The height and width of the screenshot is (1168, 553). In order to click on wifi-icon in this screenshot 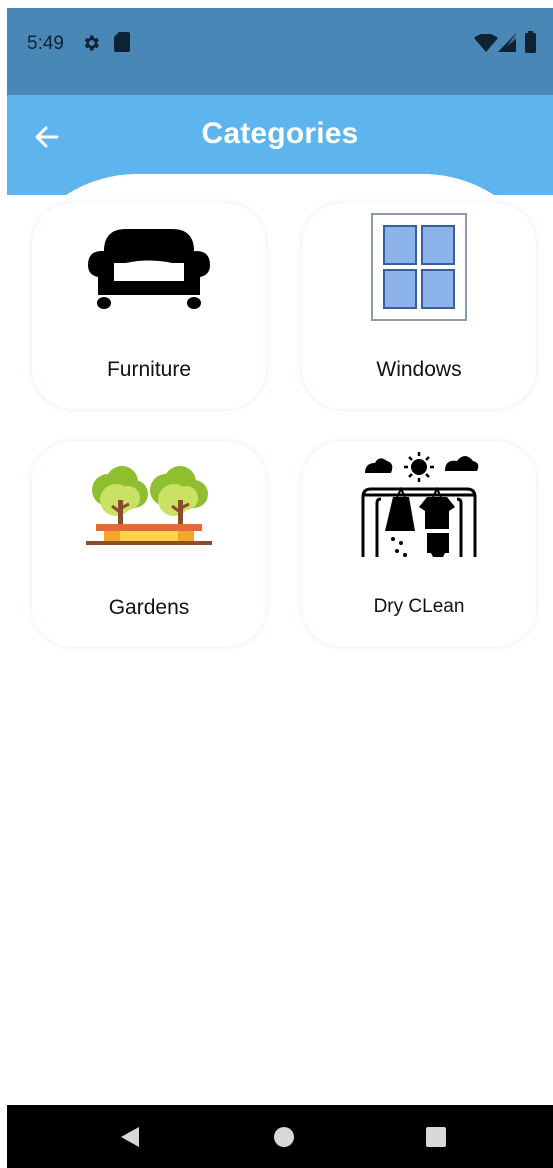, I will do `click(486, 43)`.